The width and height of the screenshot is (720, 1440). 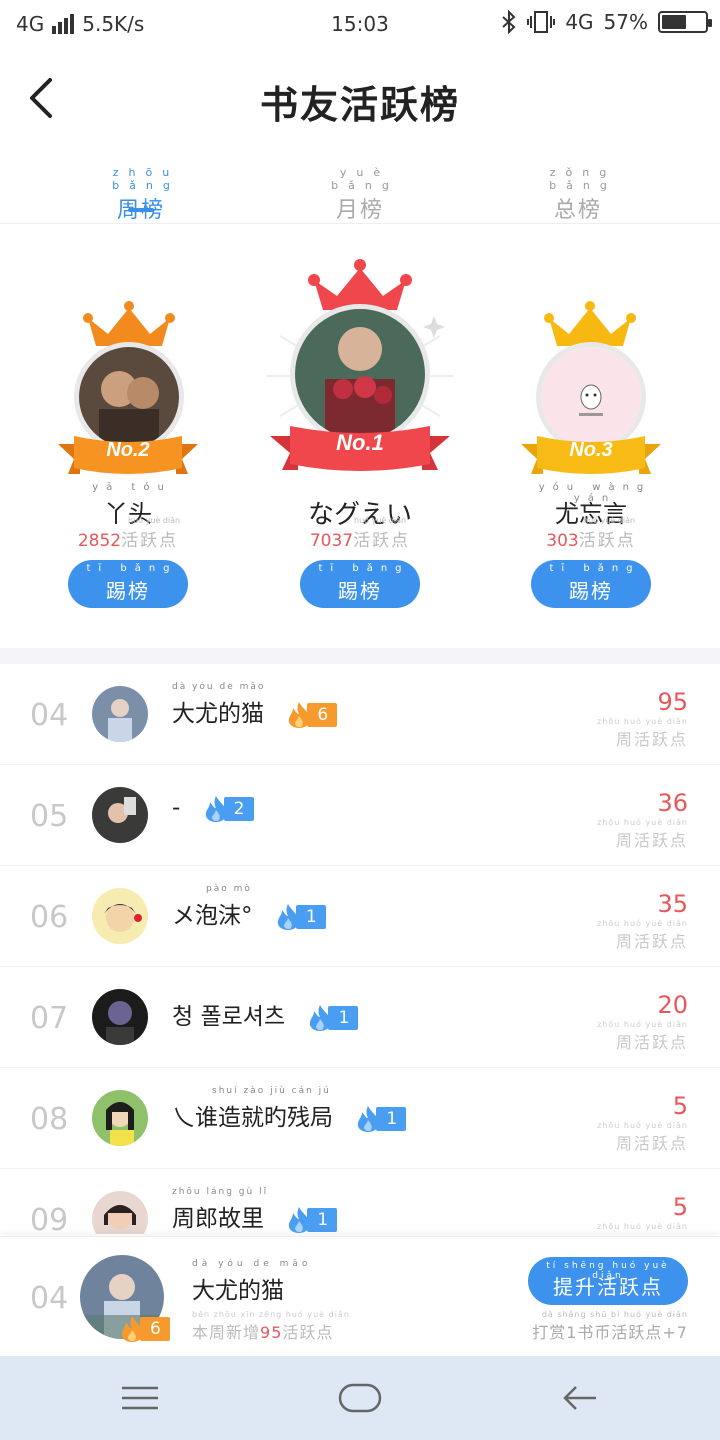 I want to click on bluetooth-icon, so click(x=509, y=22).